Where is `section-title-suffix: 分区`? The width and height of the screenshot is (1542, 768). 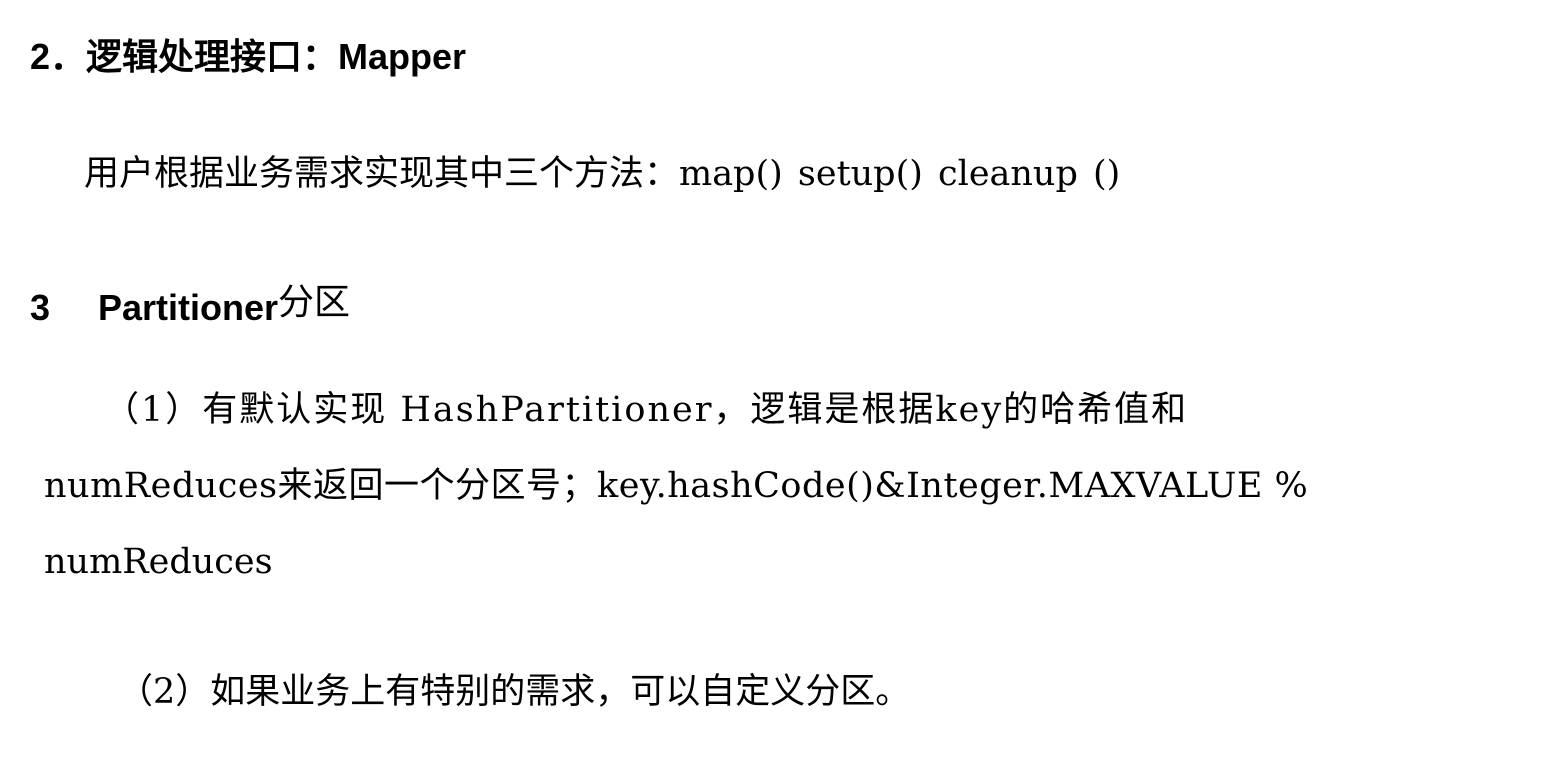
section-title-suffix: 分区 is located at coordinates (314, 301).